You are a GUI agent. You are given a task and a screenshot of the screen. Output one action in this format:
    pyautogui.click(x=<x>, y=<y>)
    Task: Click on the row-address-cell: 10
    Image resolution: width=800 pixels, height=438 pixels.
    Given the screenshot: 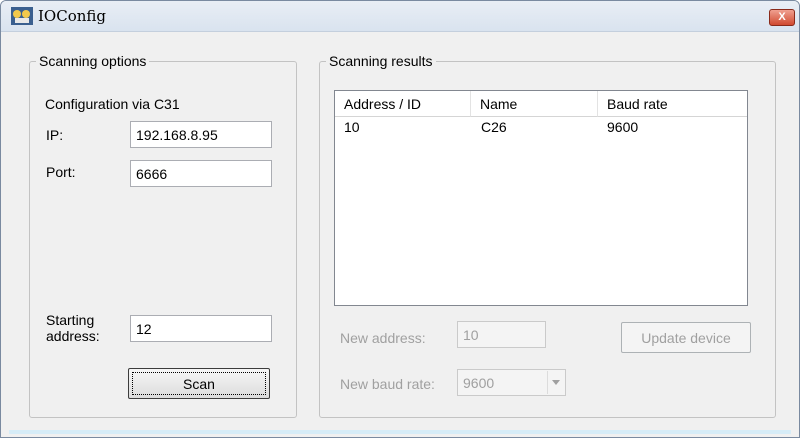 What is the action you would take?
    pyautogui.click(x=352, y=127)
    